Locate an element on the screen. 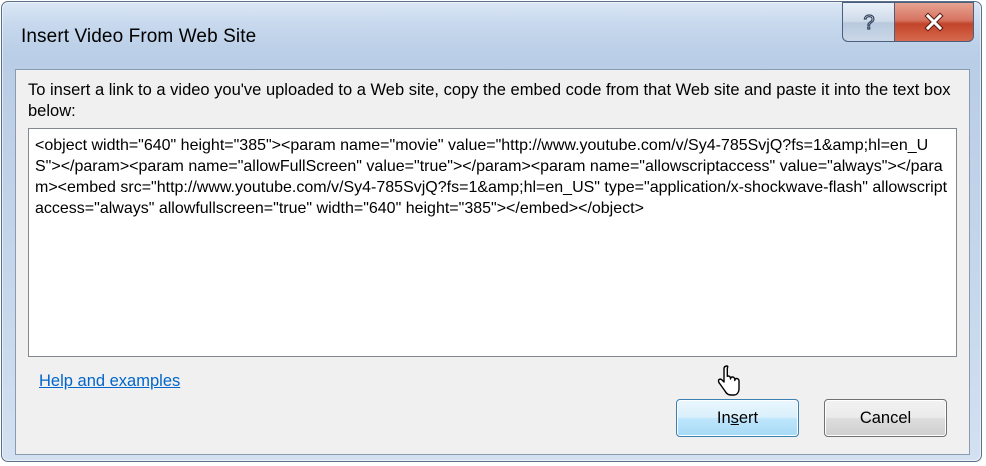  cancel-button: Cancel is located at coordinates (885, 418).